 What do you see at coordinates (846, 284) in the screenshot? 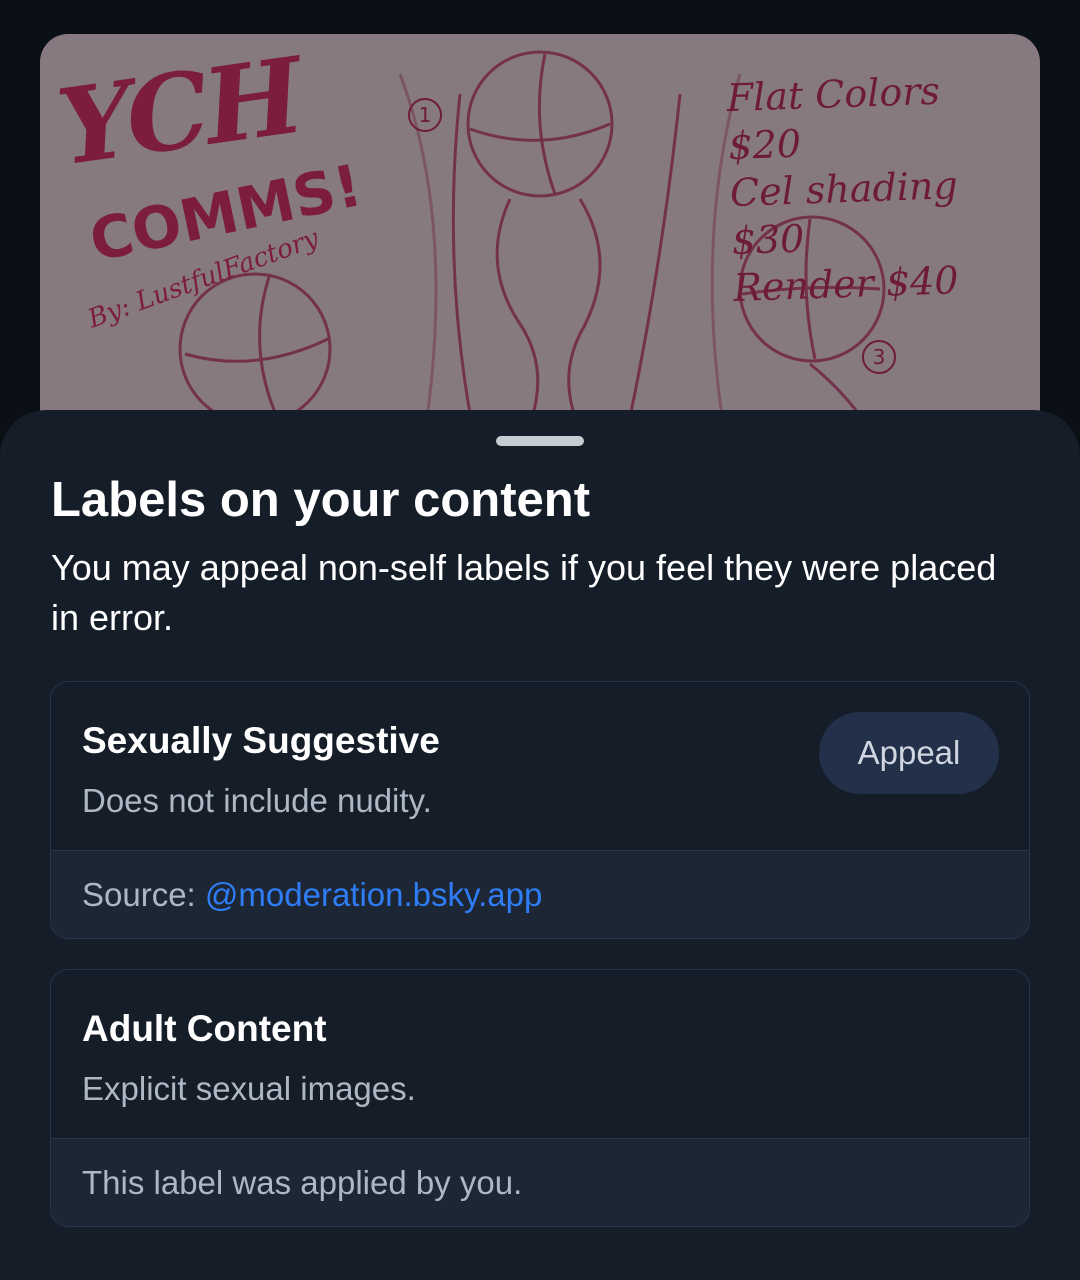
I see `price-render: Render $40` at bounding box center [846, 284].